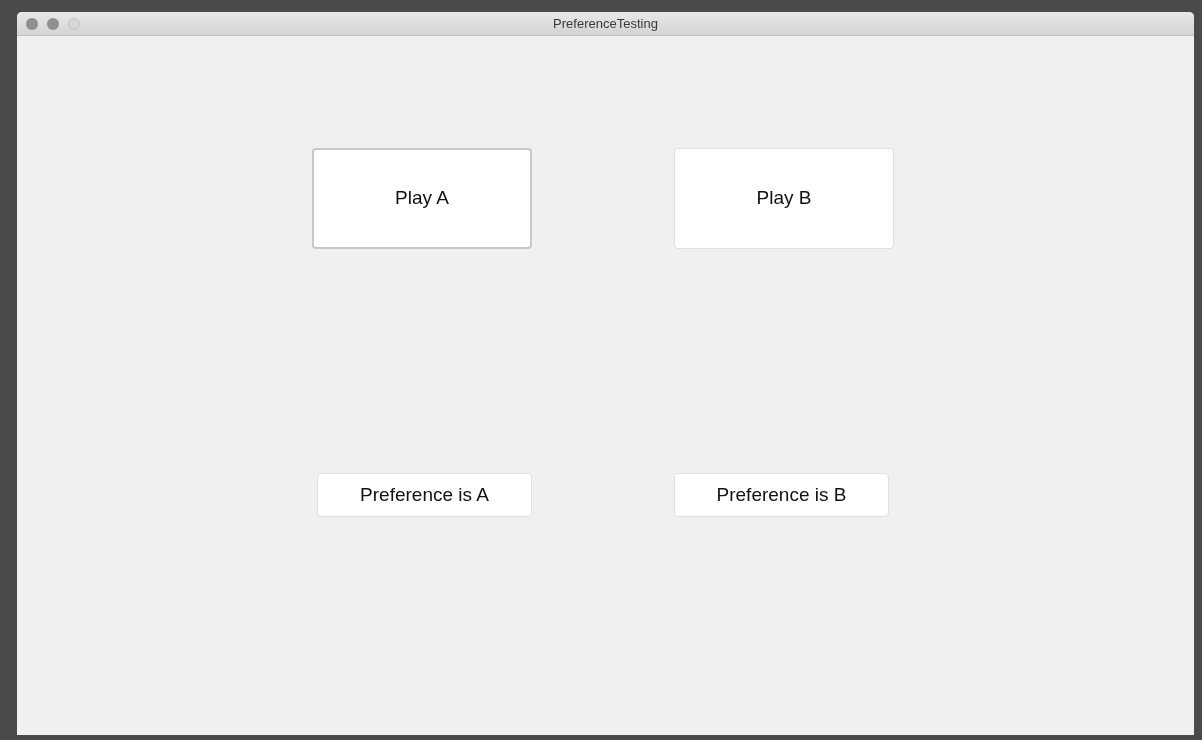  What do you see at coordinates (422, 198) in the screenshot?
I see `play-button: Play A` at bounding box center [422, 198].